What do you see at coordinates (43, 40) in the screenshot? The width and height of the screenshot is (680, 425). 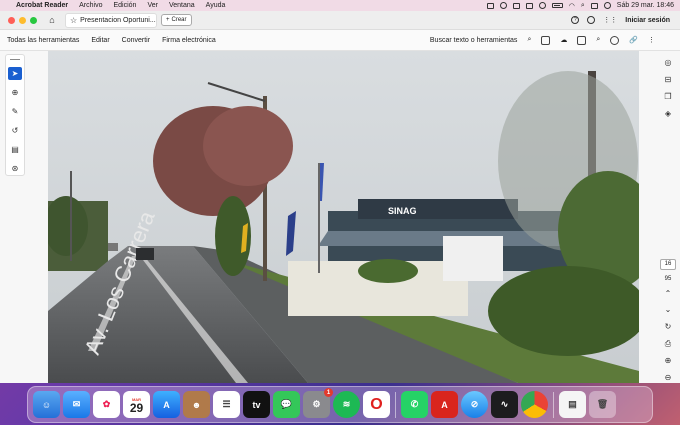 I see `toolbar-all-tools: Todas las herramientas` at bounding box center [43, 40].